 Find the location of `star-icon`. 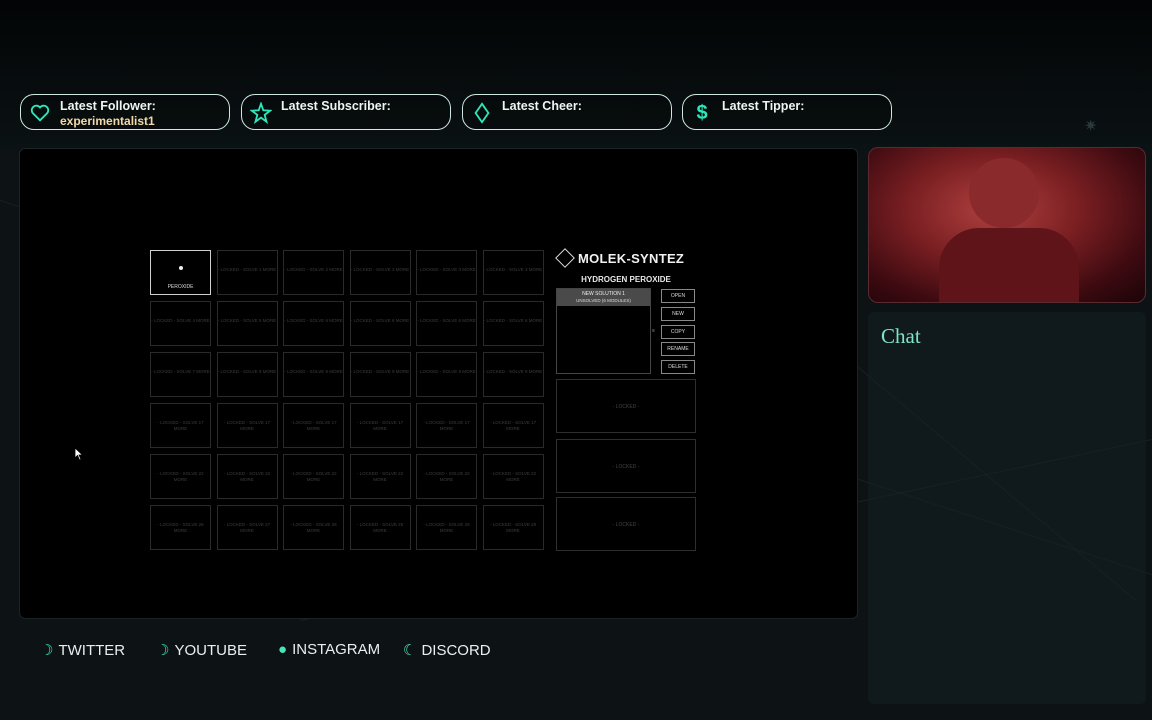

star-icon is located at coordinates (261, 113).